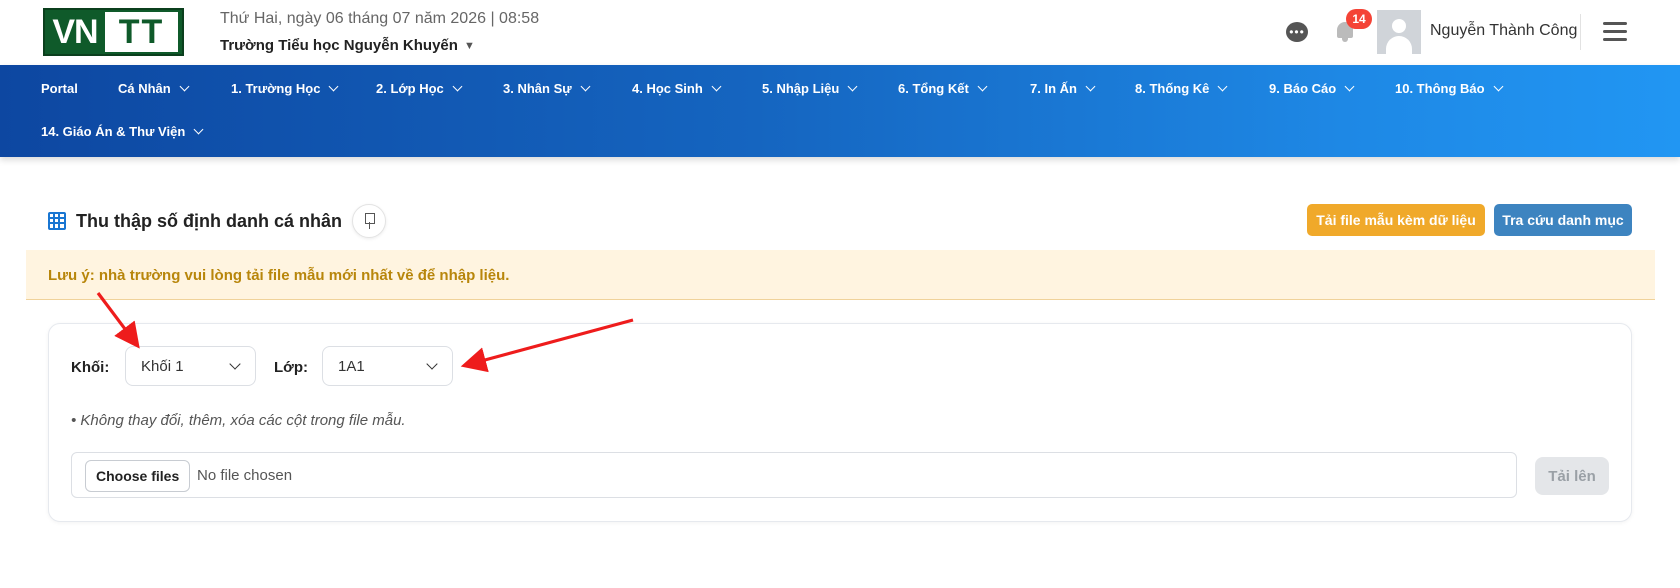 This screenshot has height=588, width=1680. I want to click on nav-item-lop-hoc: 2. Lớp Học, so click(419, 88).